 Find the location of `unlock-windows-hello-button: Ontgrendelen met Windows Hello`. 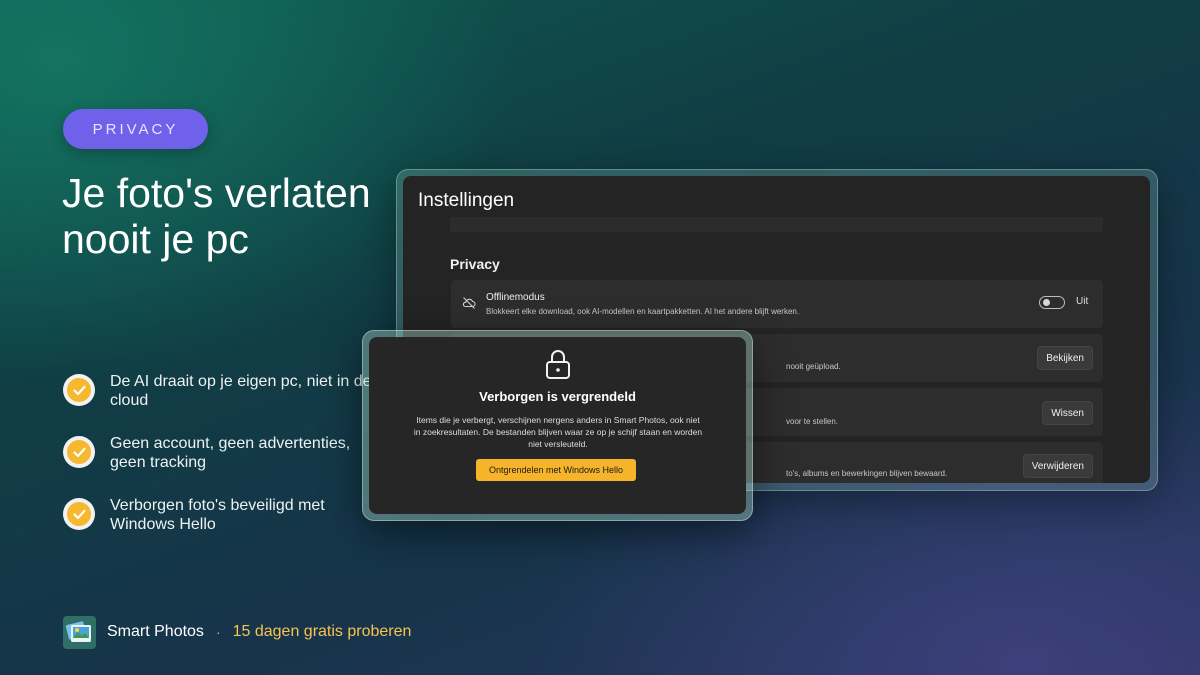

unlock-windows-hello-button: Ontgrendelen met Windows Hello is located at coordinates (556, 470).